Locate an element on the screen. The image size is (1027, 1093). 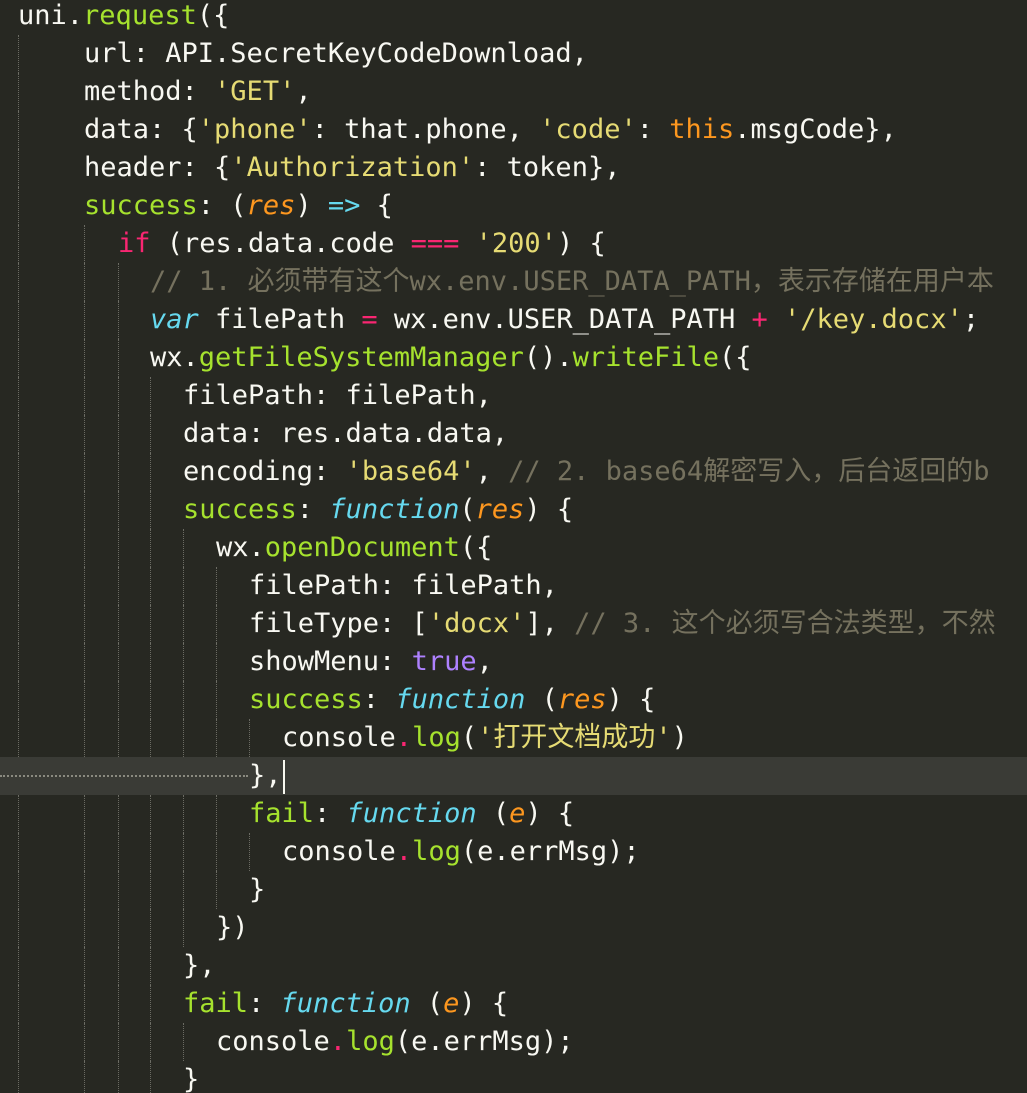
code-line: url: API.SecretKeyCodeDownload, is located at coordinates (513, 54).